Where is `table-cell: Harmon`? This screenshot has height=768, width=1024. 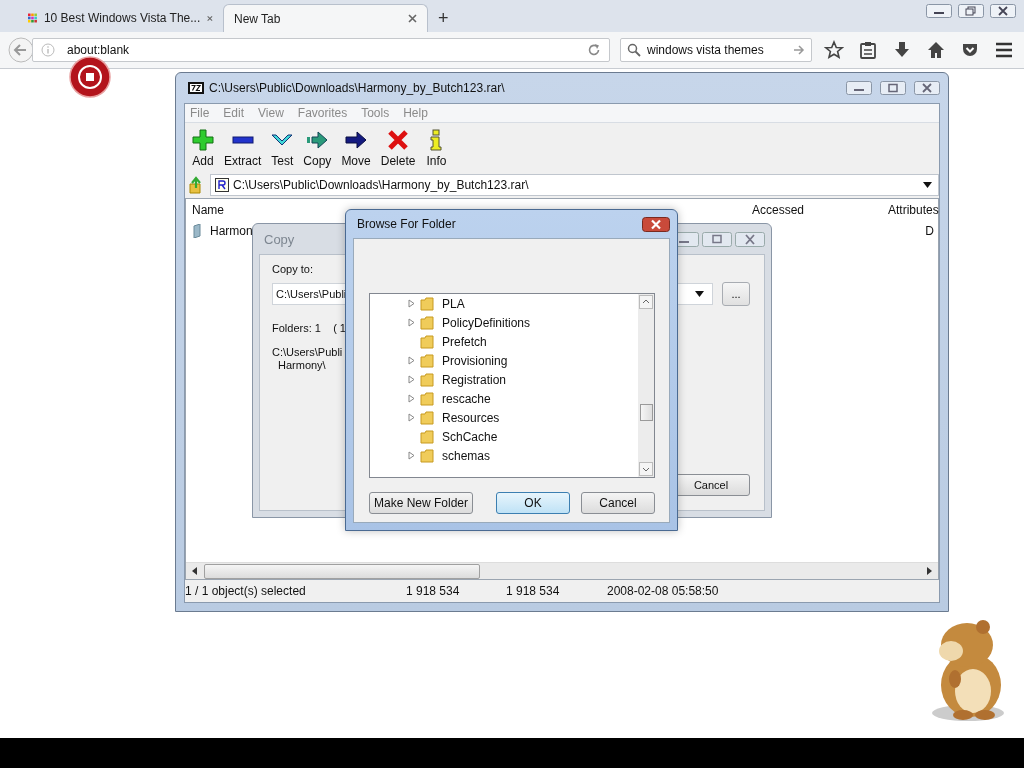
table-cell: Harmon is located at coordinates (231, 231).